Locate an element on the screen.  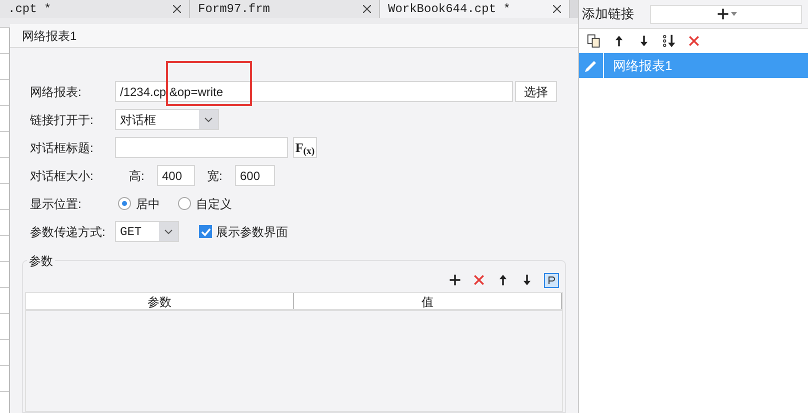
editor-tab: .cpt * is located at coordinates (95, 9).